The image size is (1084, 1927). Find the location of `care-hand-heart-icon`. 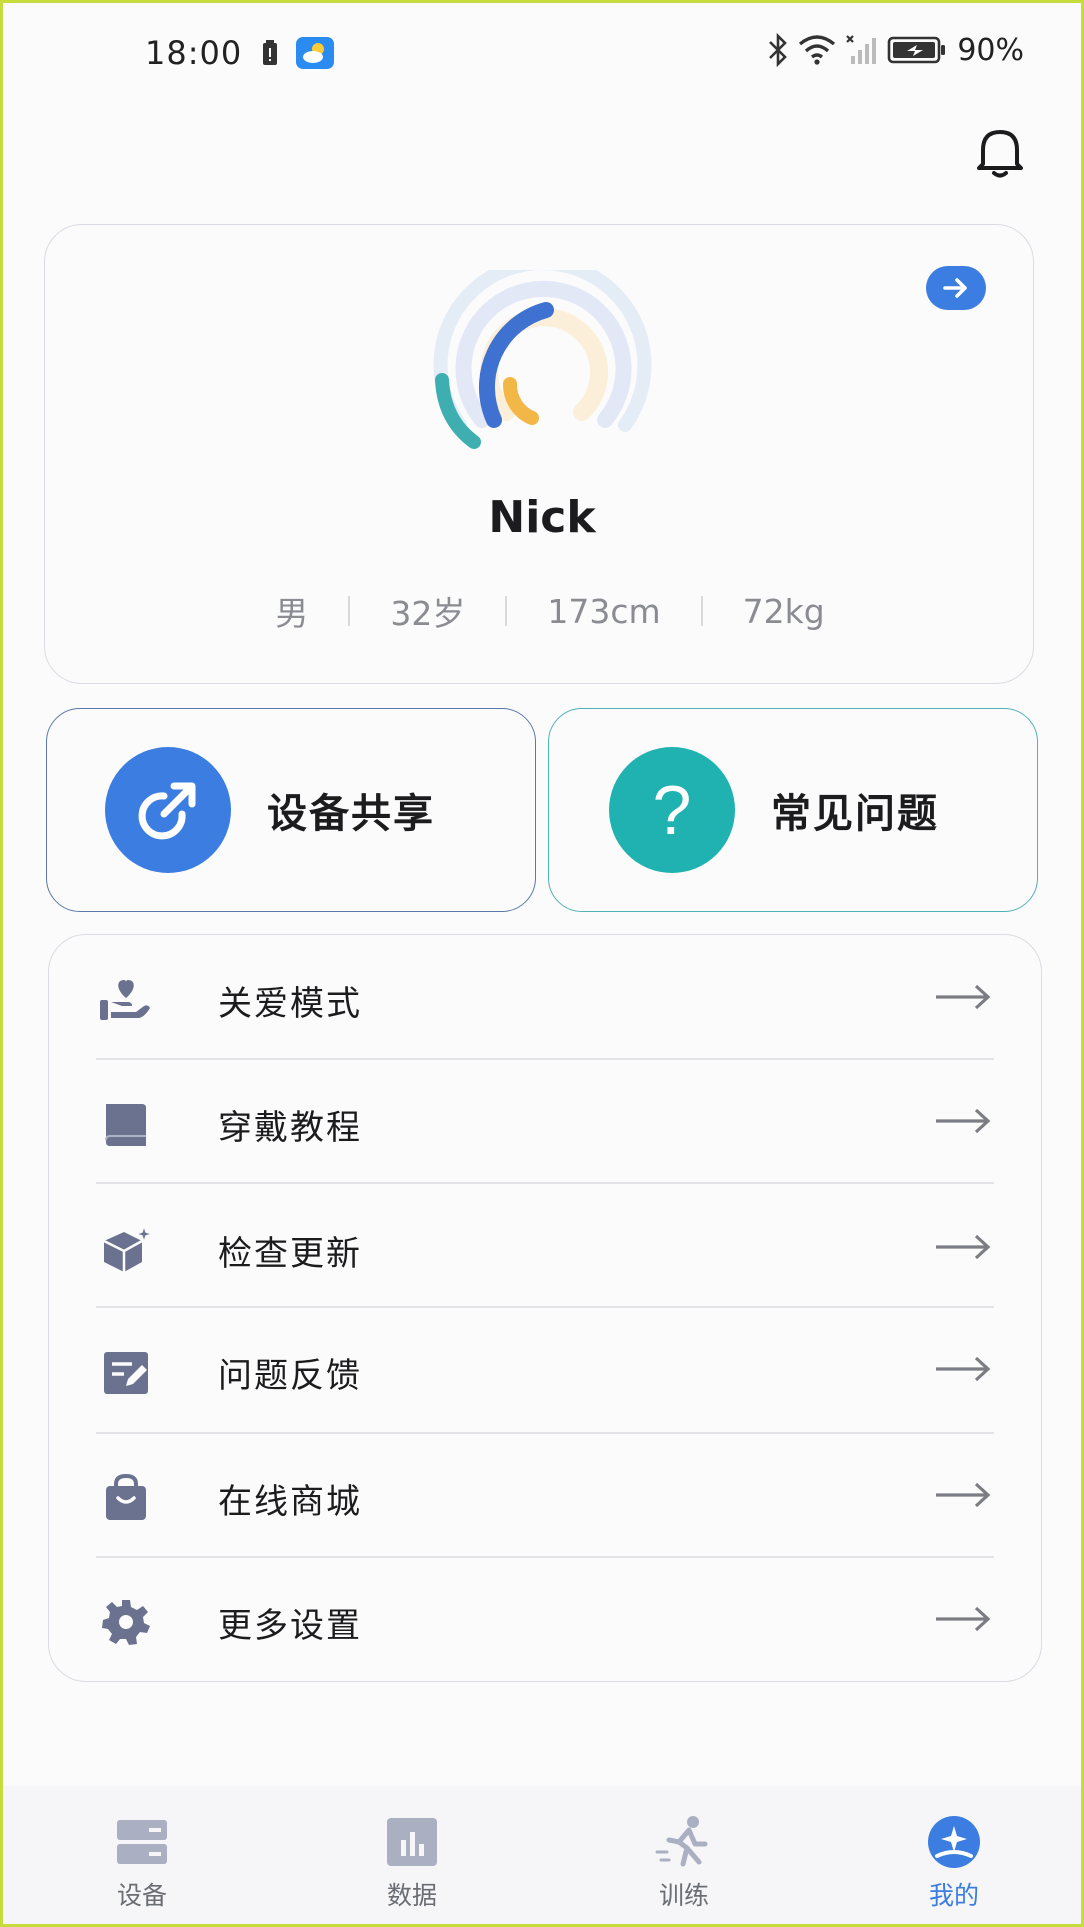

care-hand-heart-icon is located at coordinates (125, 1000).